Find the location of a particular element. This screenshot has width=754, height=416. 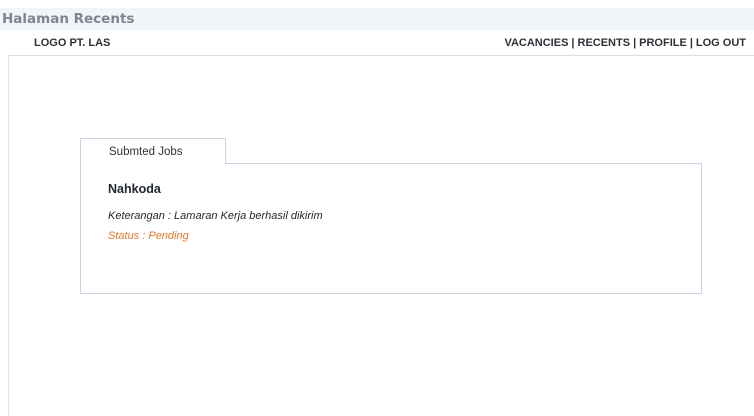

page-title-label: Halaman Recents is located at coordinates (377, 19).